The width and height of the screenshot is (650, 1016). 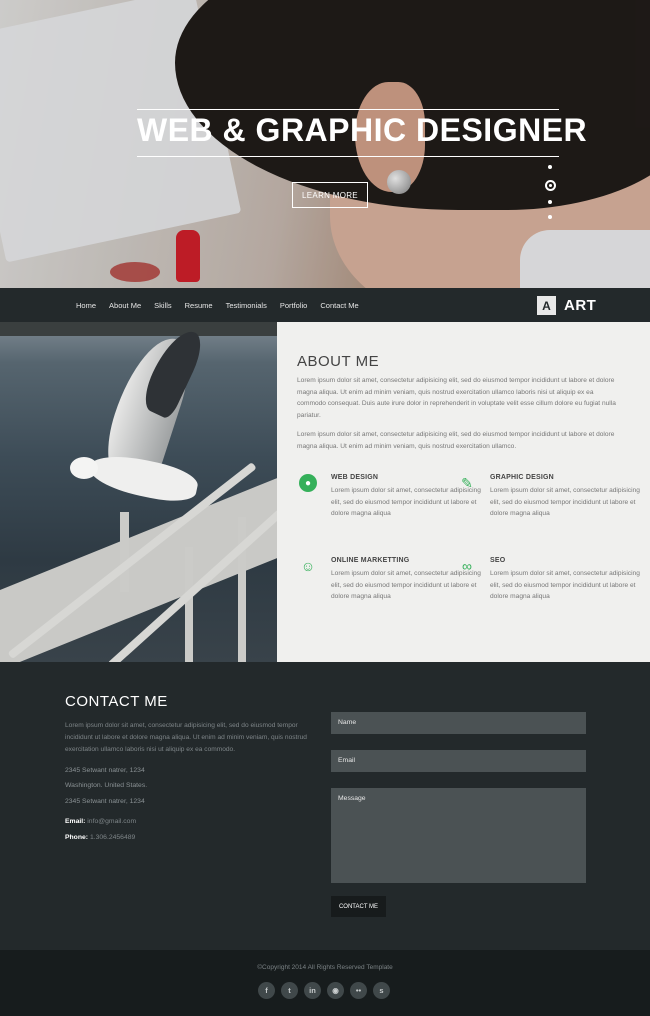 I want to click on slider-dot-active, so click(x=550, y=185).